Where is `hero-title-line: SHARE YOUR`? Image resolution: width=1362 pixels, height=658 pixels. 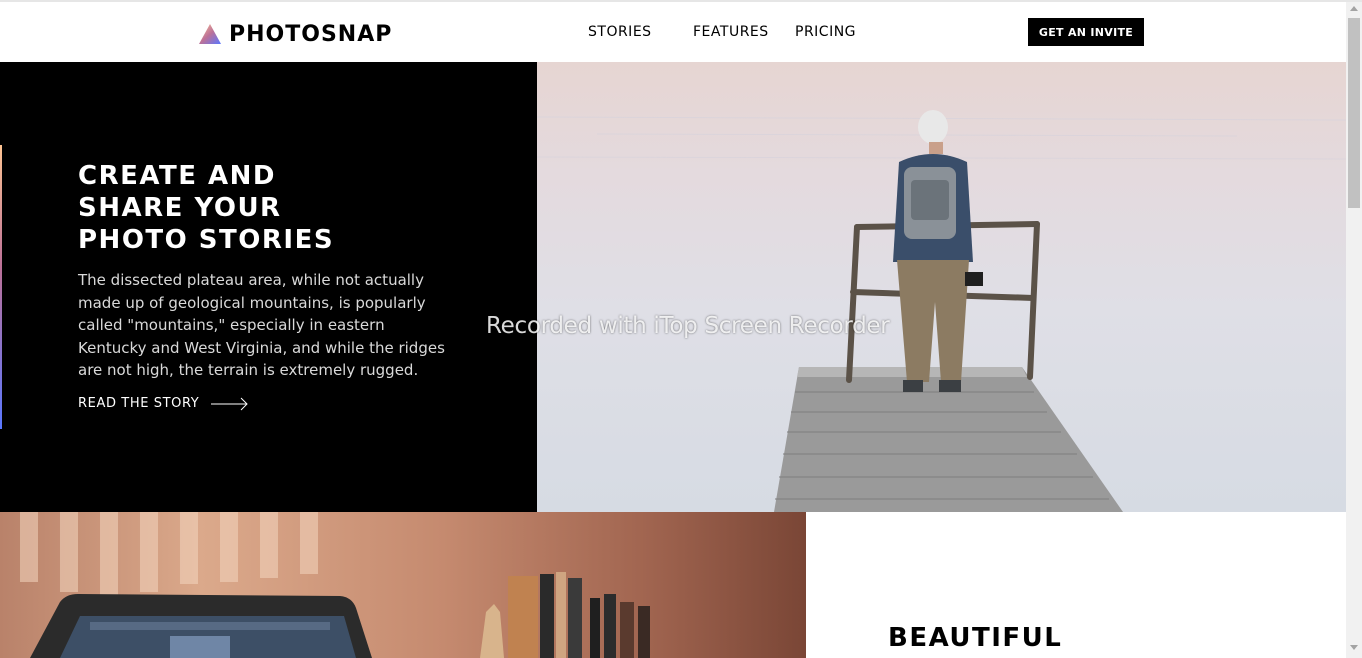
hero-title-line: SHARE YOUR is located at coordinates (180, 208).